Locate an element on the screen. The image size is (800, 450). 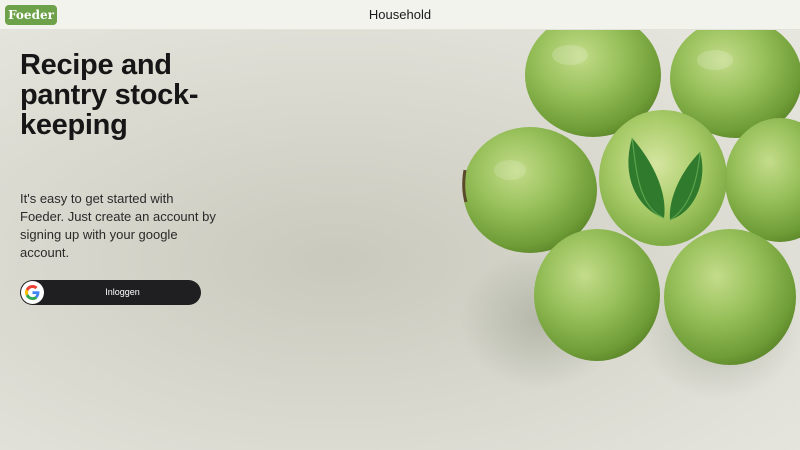
login-button-label: Inloggen is located at coordinates (122, 292).